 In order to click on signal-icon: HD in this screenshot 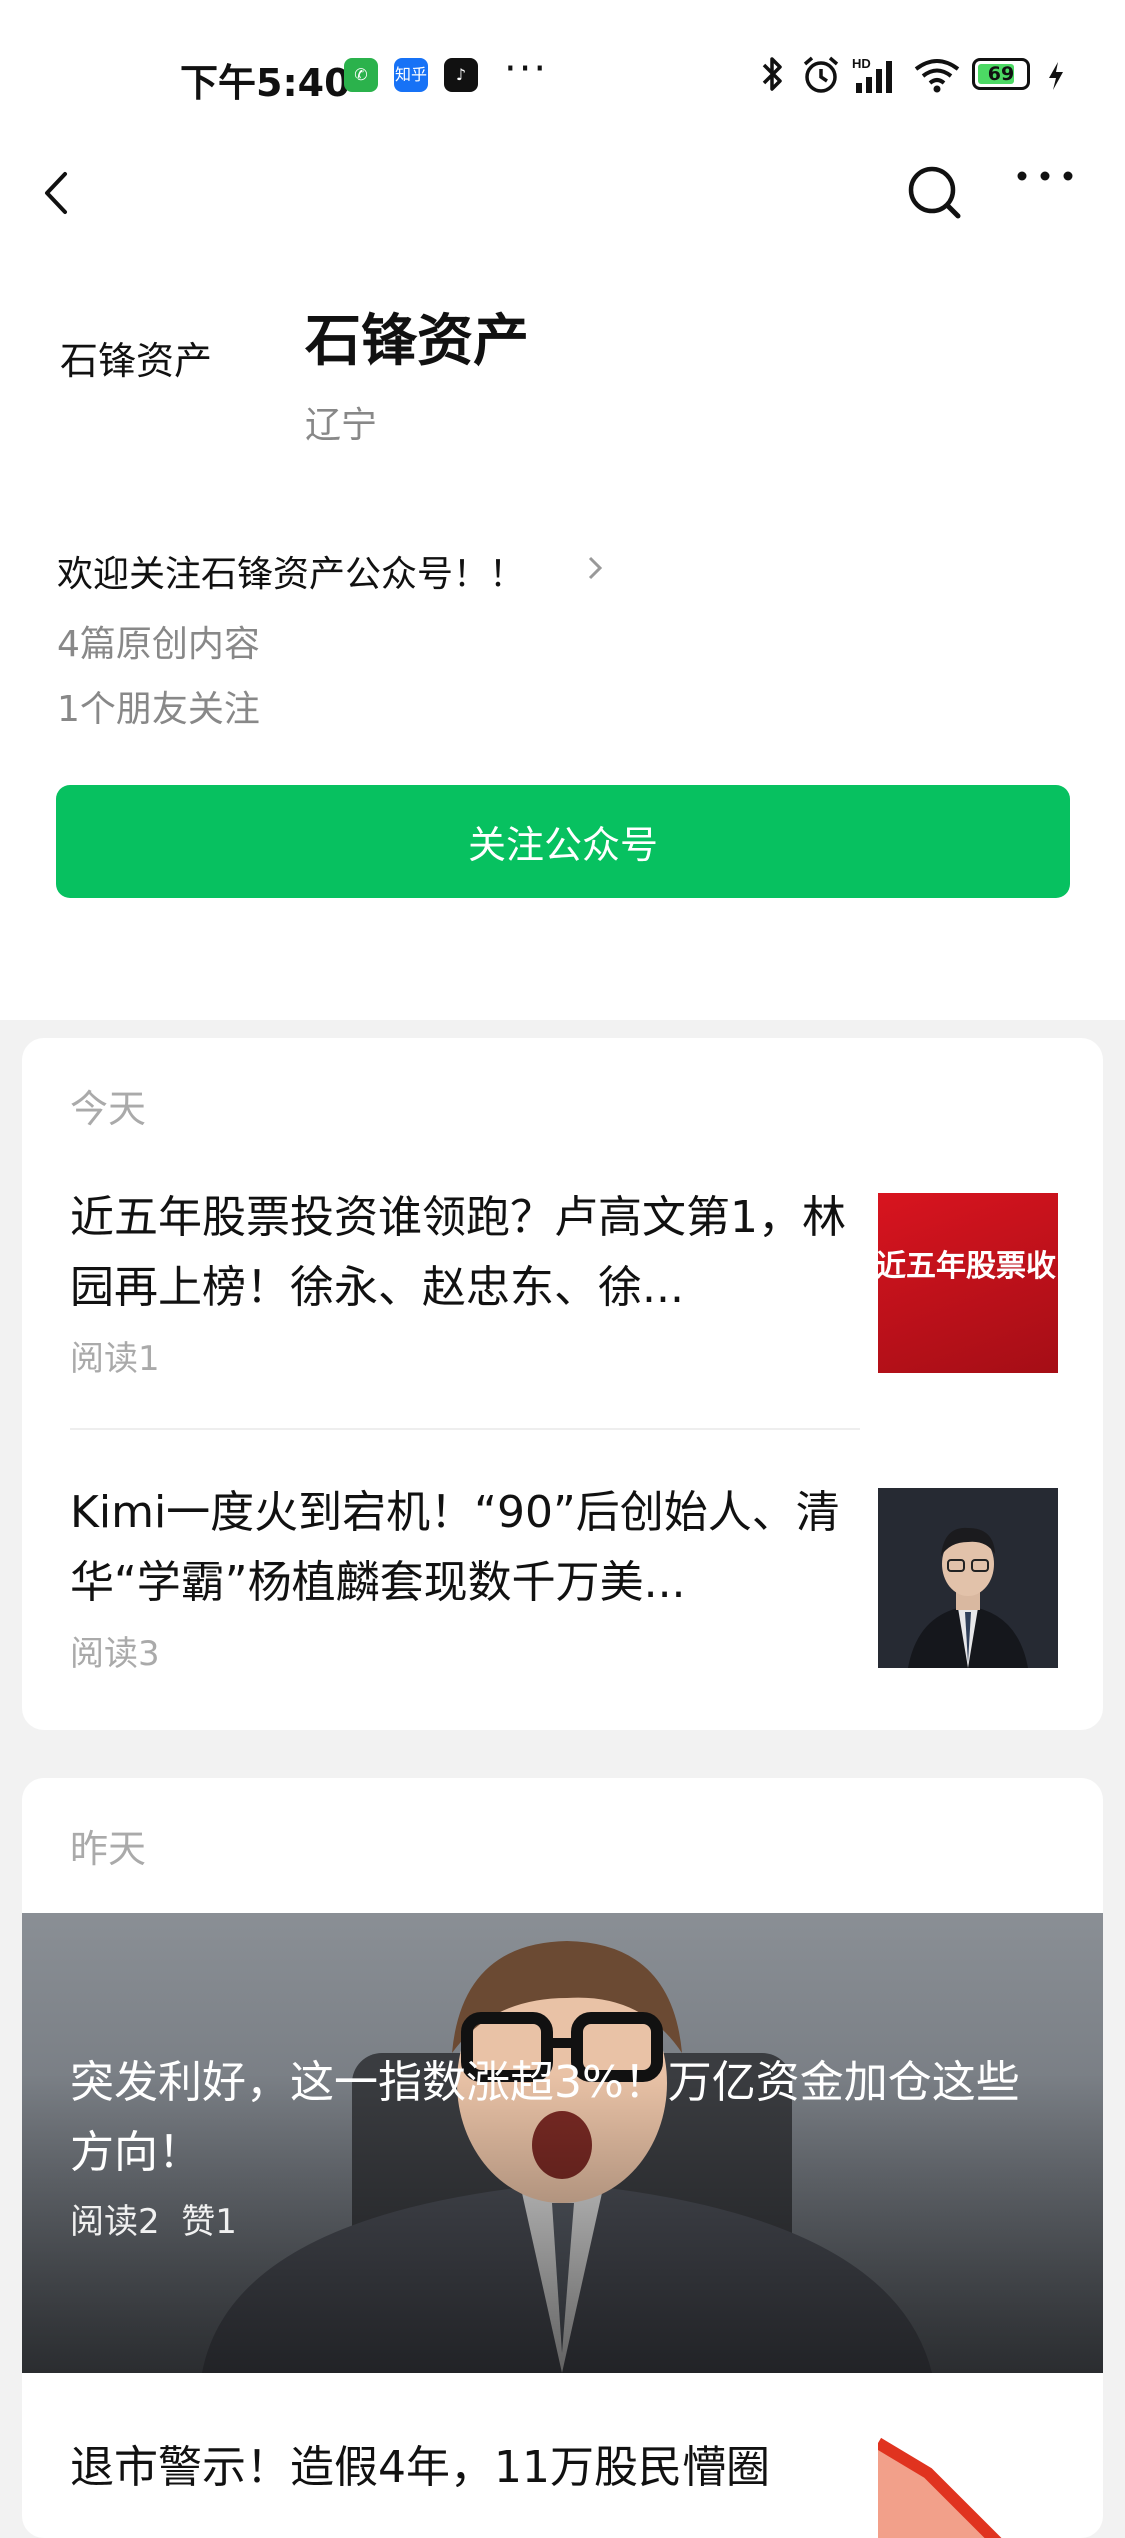, I will do `click(872, 74)`.